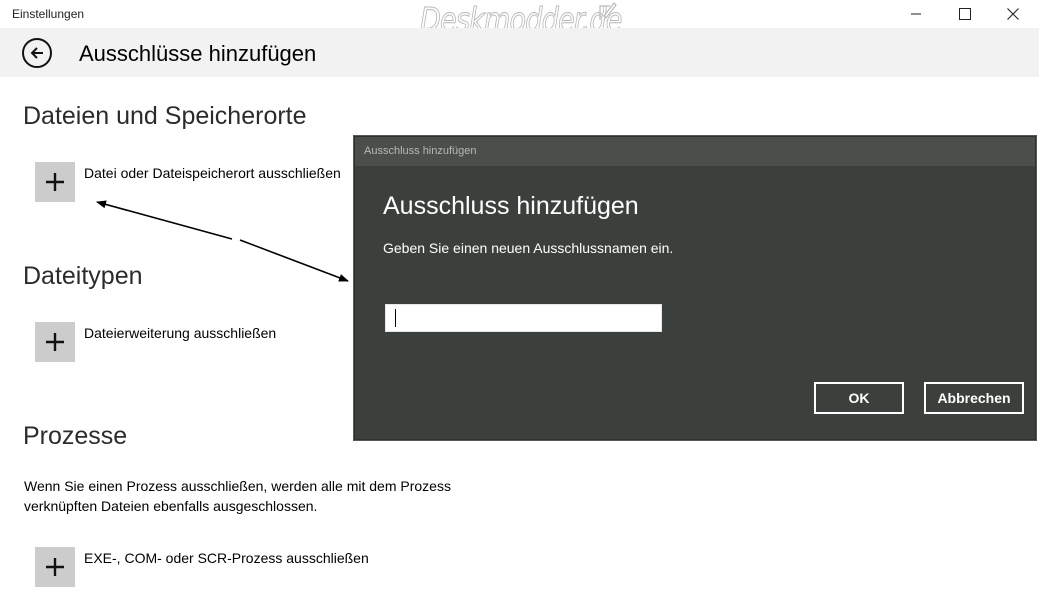 Image resolution: width=1039 pixels, height=605 pixels. Describe the element at coordinates (420, 151) in the screenshot. I see `dialog-window-title: Ausschluss hinzufügen` at that location.